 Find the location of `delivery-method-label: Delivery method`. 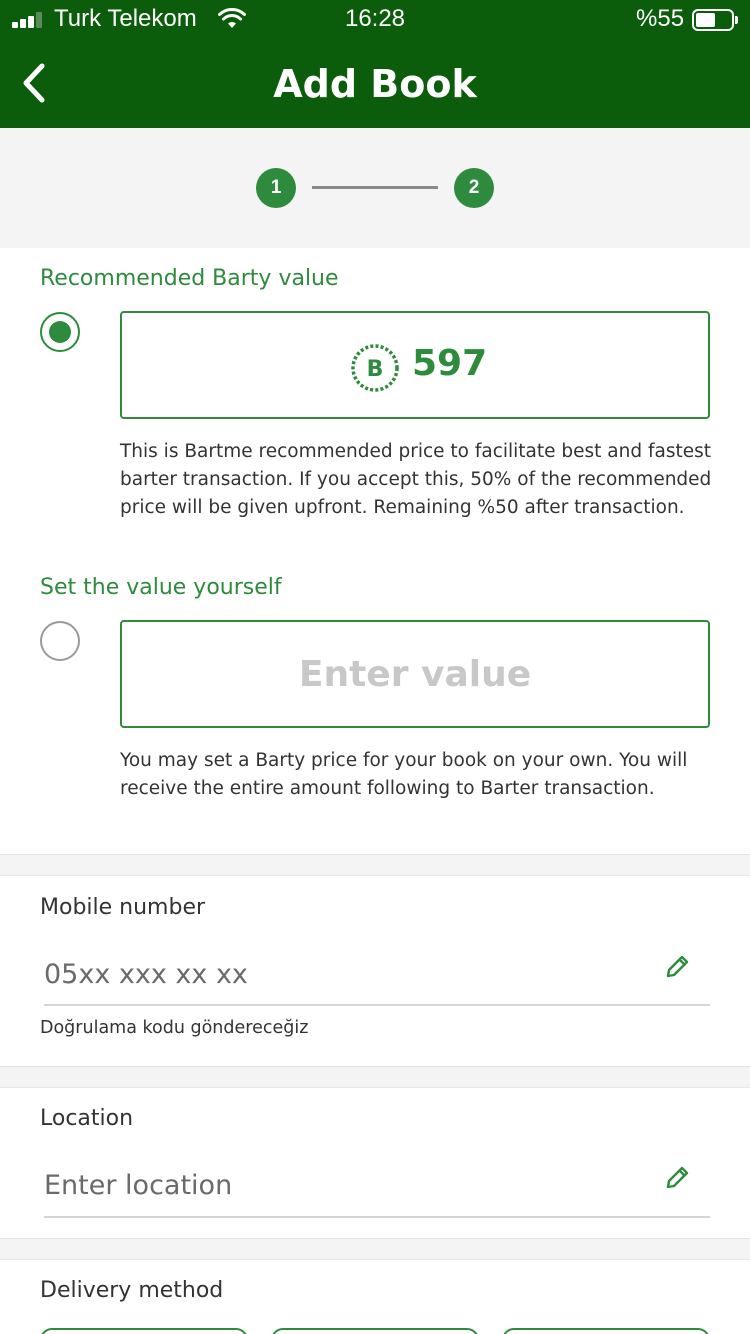

delivery-method-label: Delivery method is located at coordinates (132, 1290).